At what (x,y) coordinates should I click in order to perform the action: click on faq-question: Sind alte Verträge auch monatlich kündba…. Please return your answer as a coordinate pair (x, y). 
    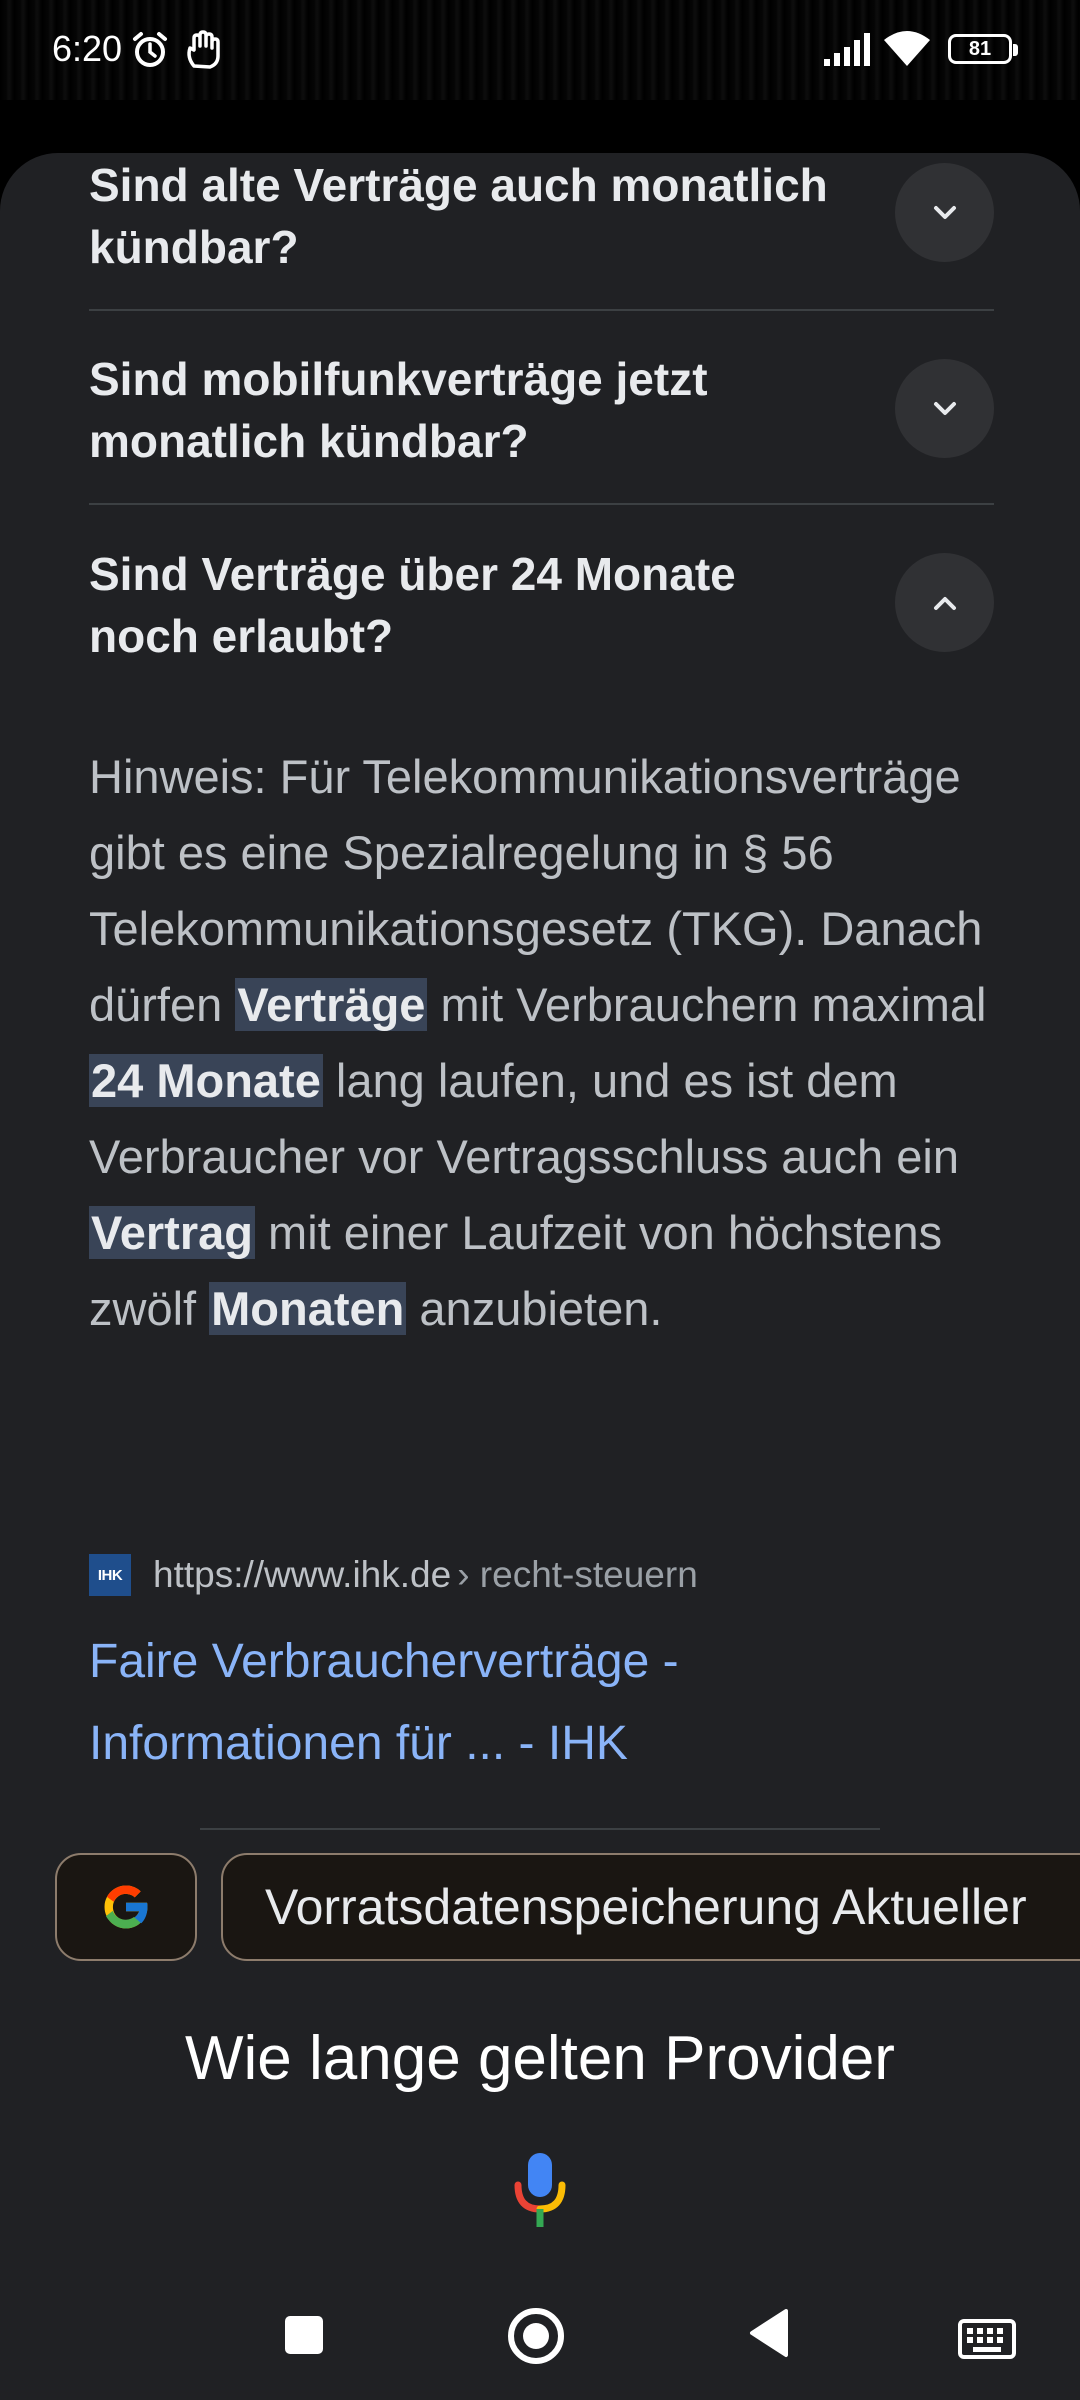
    Looking at the image, I should click on (458, 216).